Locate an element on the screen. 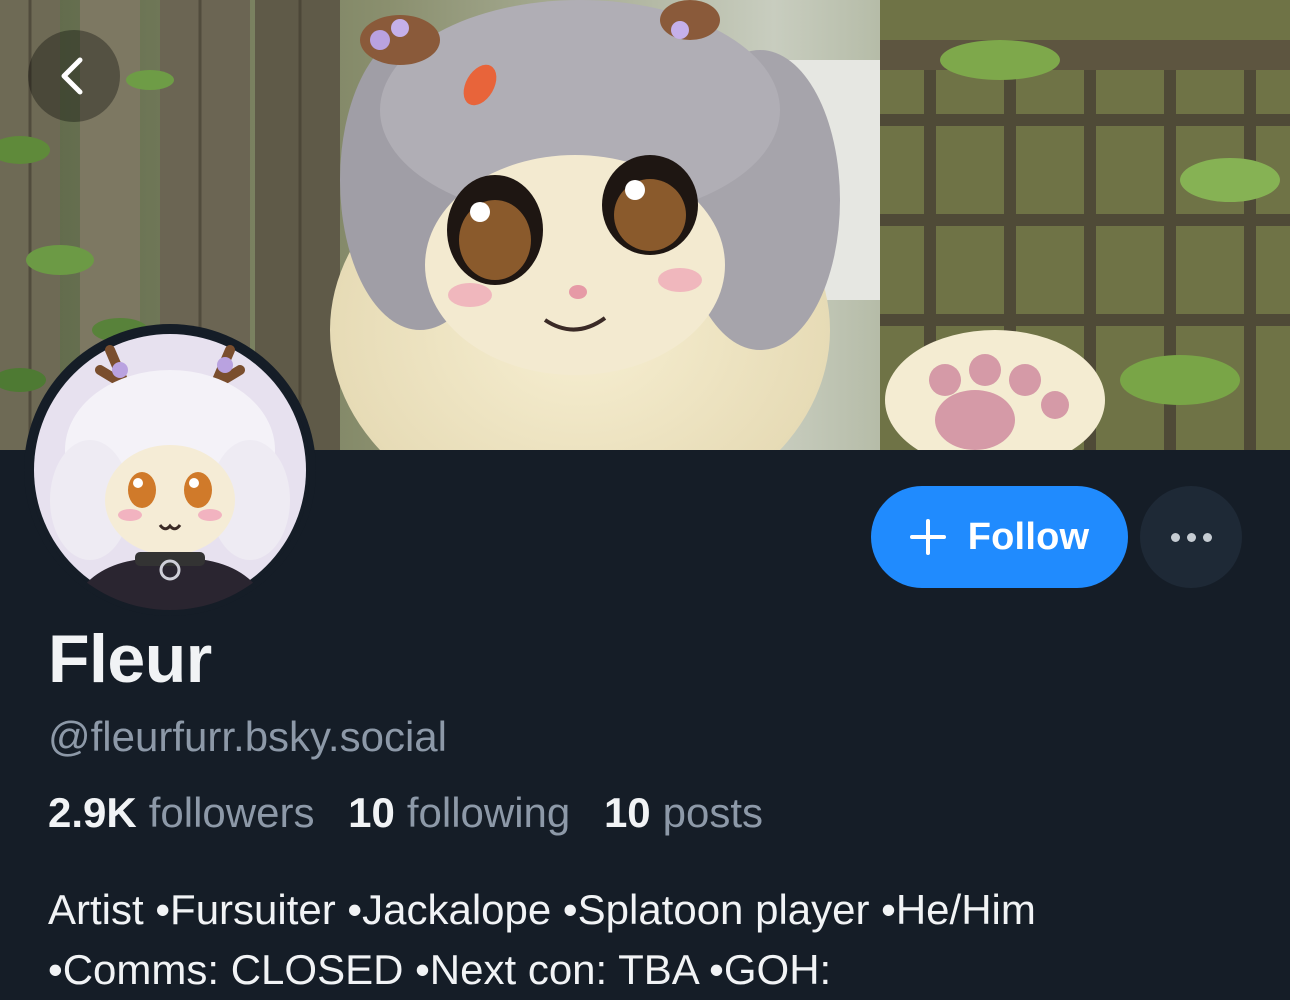 This screenshot has height=1000, width=1290. avatar-image is located at coordinates (170, 472).